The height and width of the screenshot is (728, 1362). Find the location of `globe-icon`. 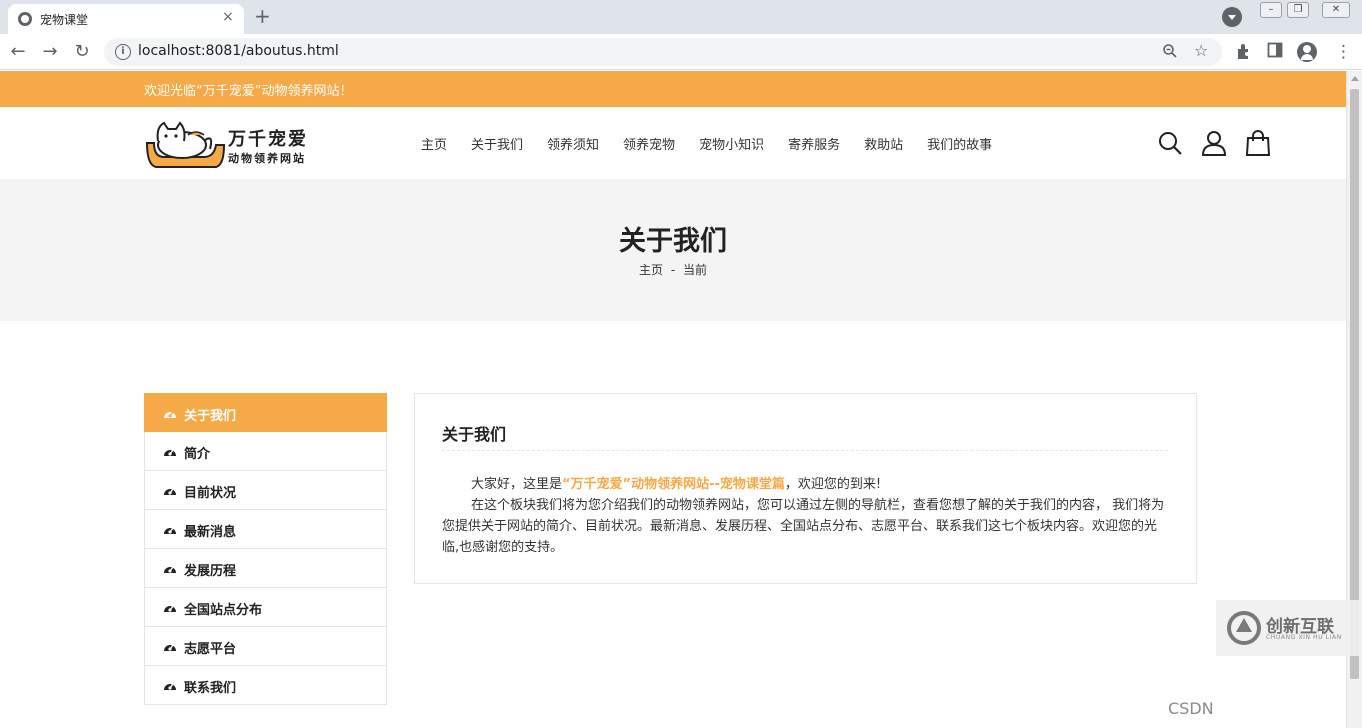

globe-icon is located at coordinates (25, 19).